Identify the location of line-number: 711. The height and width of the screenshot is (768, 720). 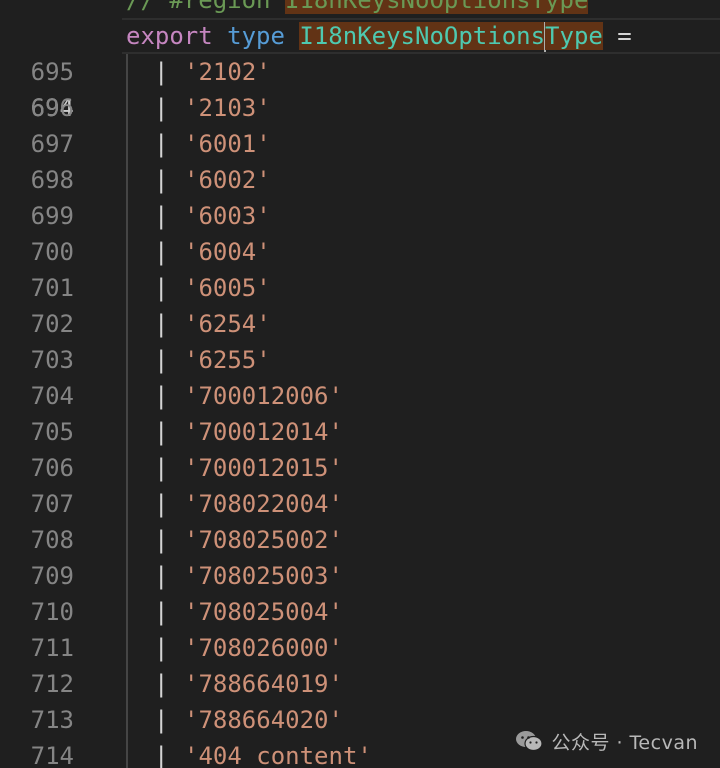
(52, 648).